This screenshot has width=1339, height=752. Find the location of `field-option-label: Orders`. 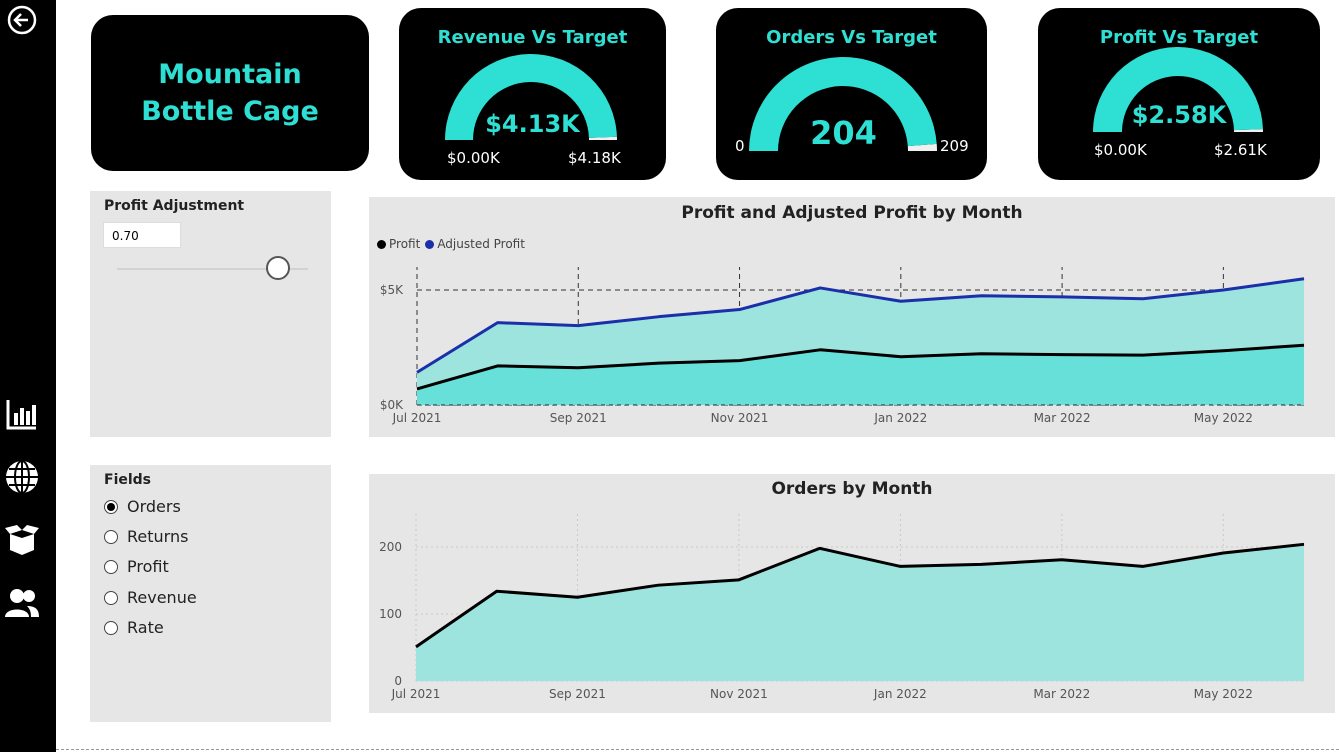

field-option-label: Orders is located at coordinates (154, 506).